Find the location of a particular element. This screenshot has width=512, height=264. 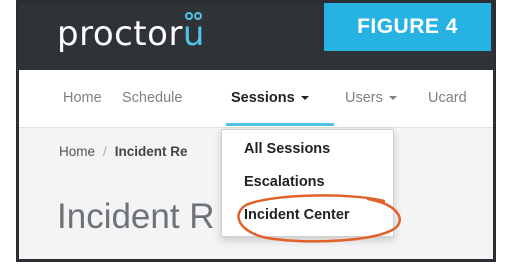

nav-item-label: Home is located at coordinates (82, 98).